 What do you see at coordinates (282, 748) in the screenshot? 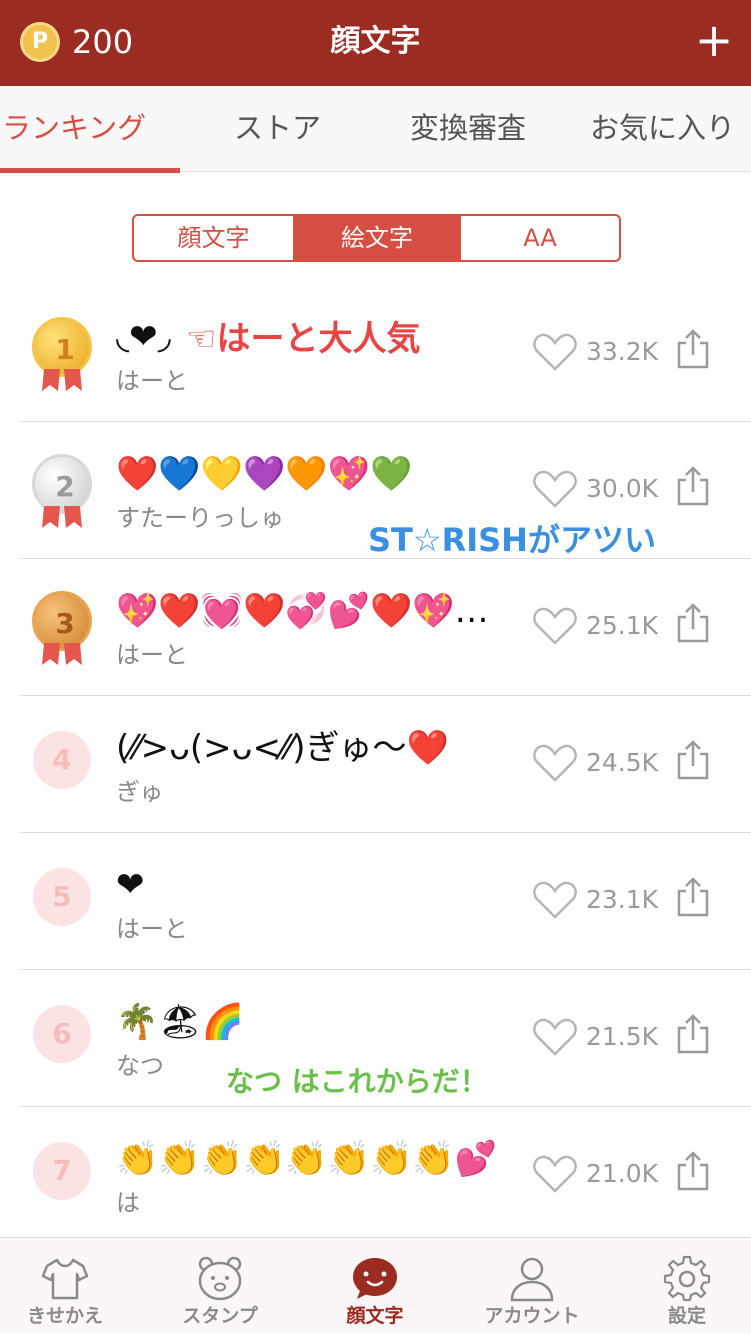
I see `kaomoji-text: (⁄⁄>ᴗ(>ᴗ<⁄⁄)ぎゅ〜❤️` at bounding box center [282, 748].